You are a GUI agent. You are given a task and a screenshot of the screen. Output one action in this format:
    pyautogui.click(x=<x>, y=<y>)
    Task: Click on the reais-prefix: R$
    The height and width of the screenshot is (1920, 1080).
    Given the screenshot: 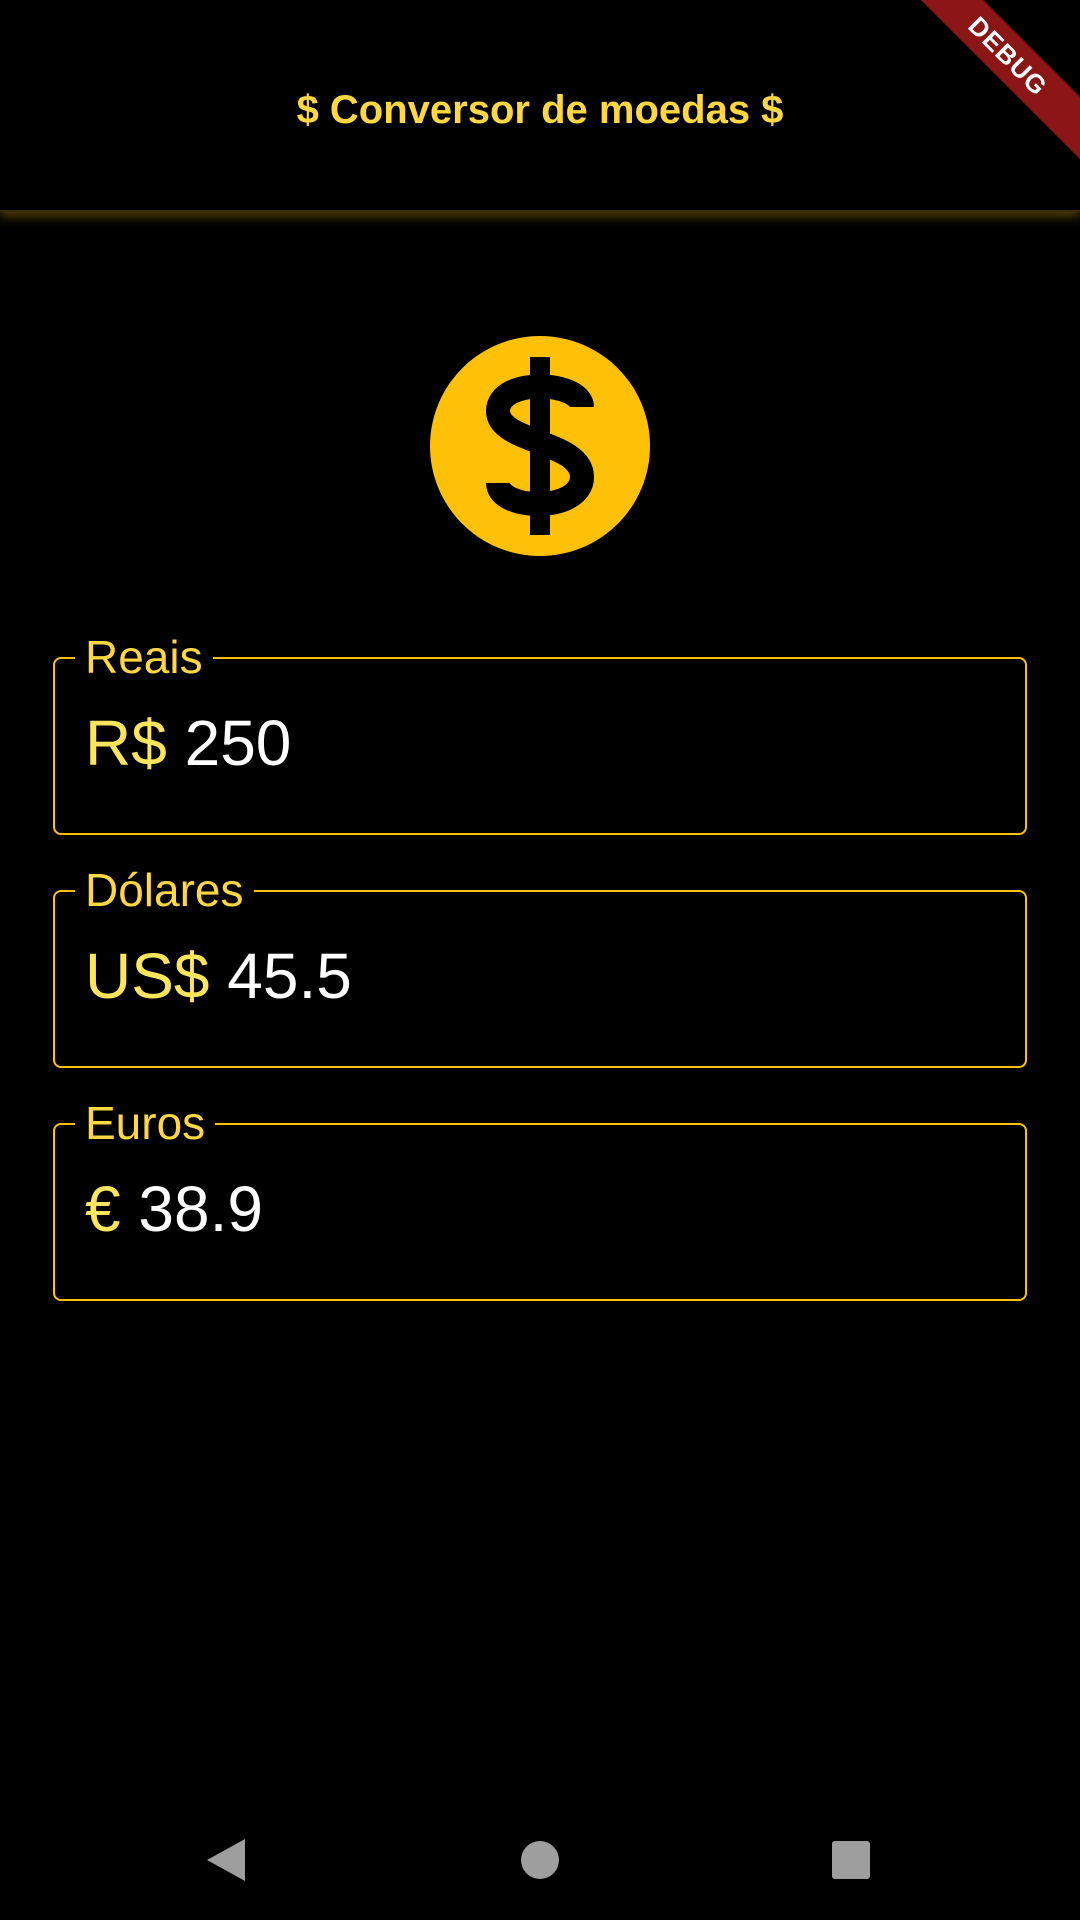 What is the action you would take?
    pyautogui.click(x=135, y=743)
    